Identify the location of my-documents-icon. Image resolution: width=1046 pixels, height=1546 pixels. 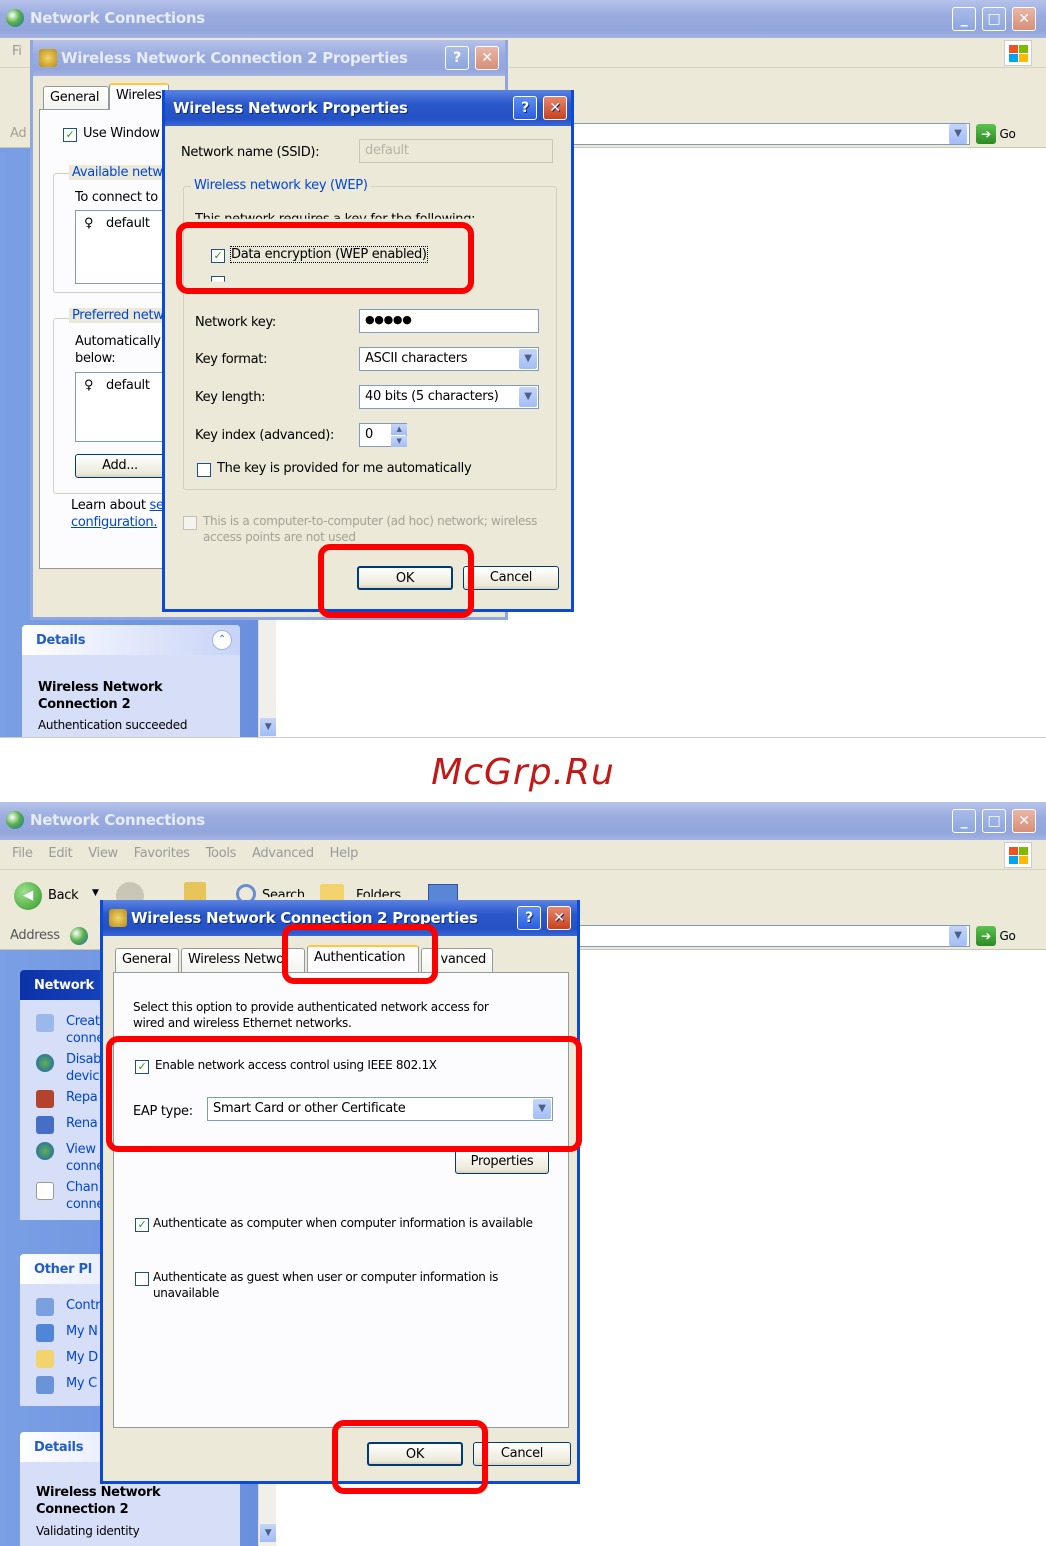
(45, 1359).